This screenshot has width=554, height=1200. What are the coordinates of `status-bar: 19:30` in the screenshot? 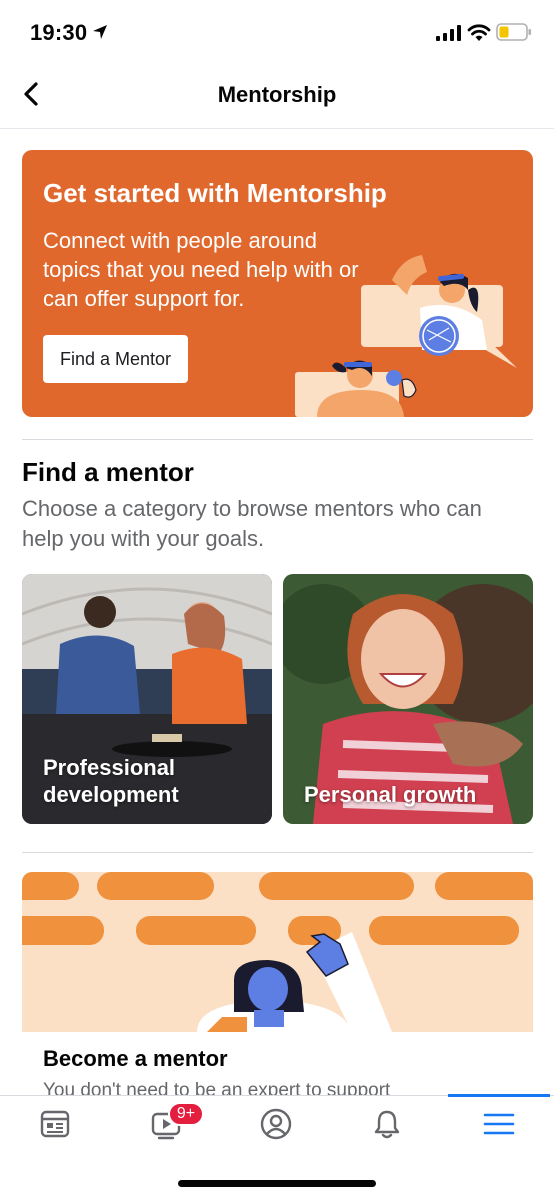 It's located at (277, 33).